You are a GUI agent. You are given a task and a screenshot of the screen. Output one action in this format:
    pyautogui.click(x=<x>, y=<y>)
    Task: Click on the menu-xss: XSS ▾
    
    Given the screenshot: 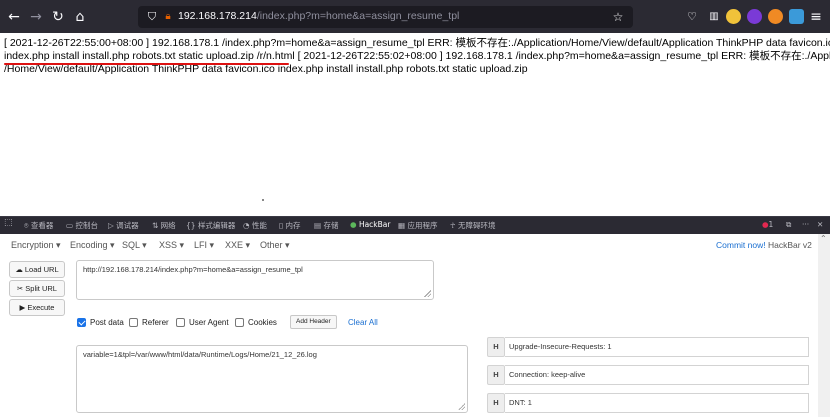 What is the action you would take?
    pyautogui.click(x=171, y=245)
    